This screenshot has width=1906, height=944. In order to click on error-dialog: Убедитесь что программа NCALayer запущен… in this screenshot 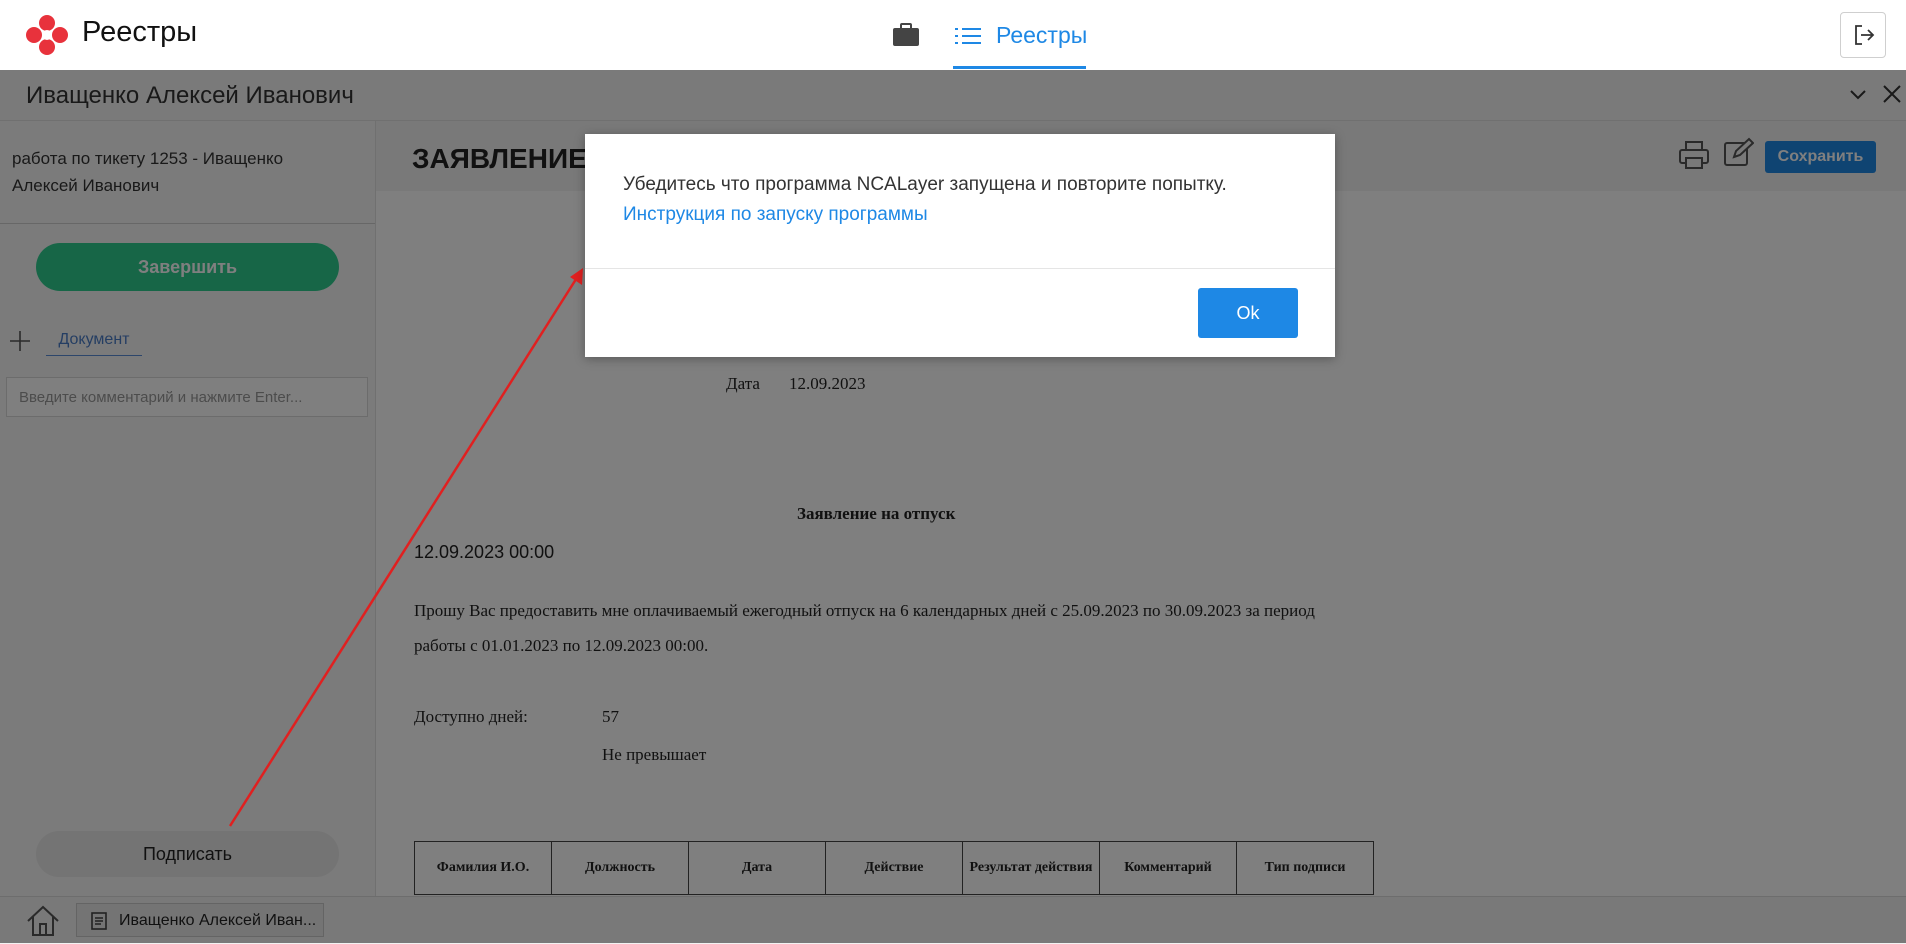, I will do `click(960, 245)`.